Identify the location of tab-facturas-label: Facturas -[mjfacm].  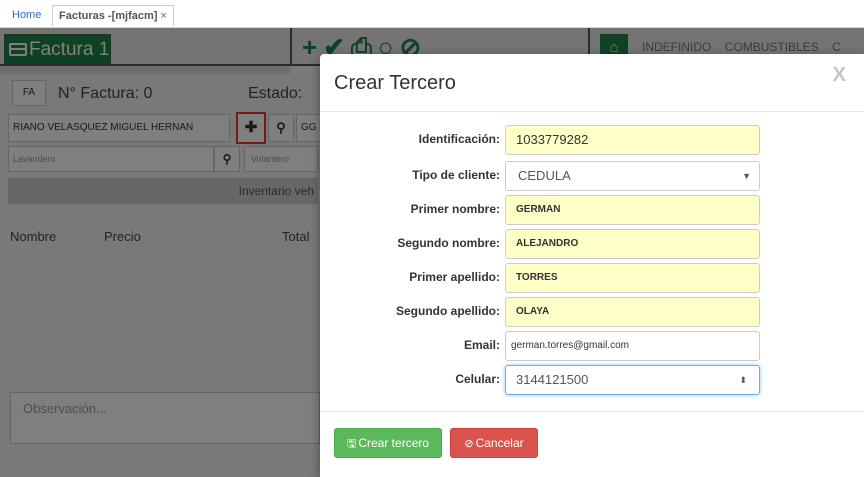
(108, 16).